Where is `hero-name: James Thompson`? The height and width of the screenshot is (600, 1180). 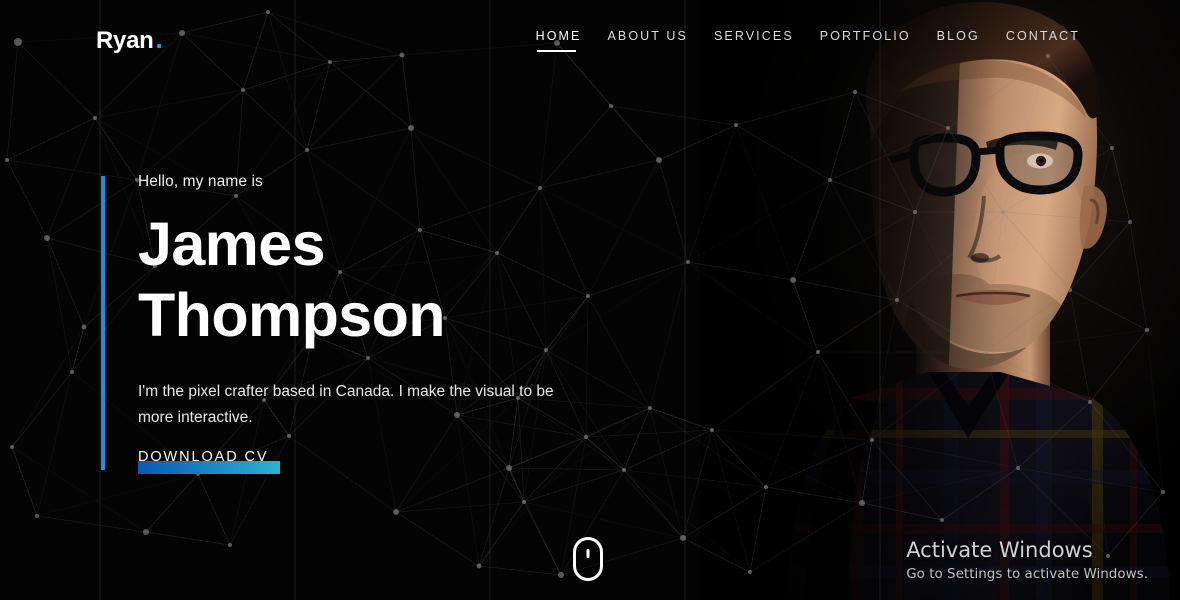
hero-name: James Thompson is located at coordinates (373, 280).